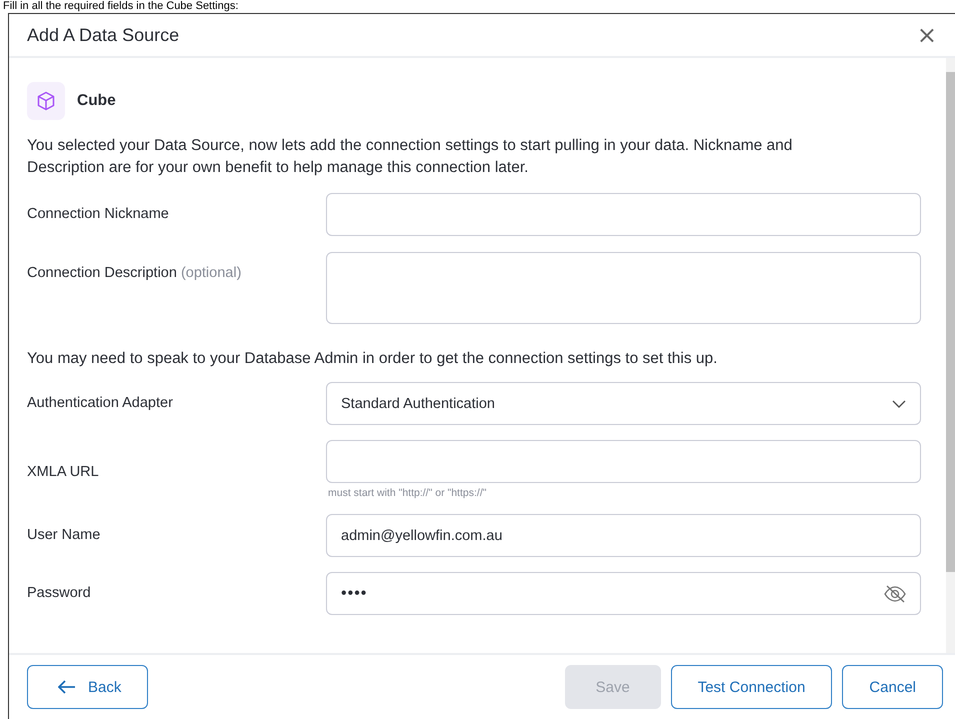 Image resolution: width=955 pixels, height=719 pixels. What do you see at coordinates (623, 288) in the screenshot?
I see `description-field` at bounding box center [623, 288].